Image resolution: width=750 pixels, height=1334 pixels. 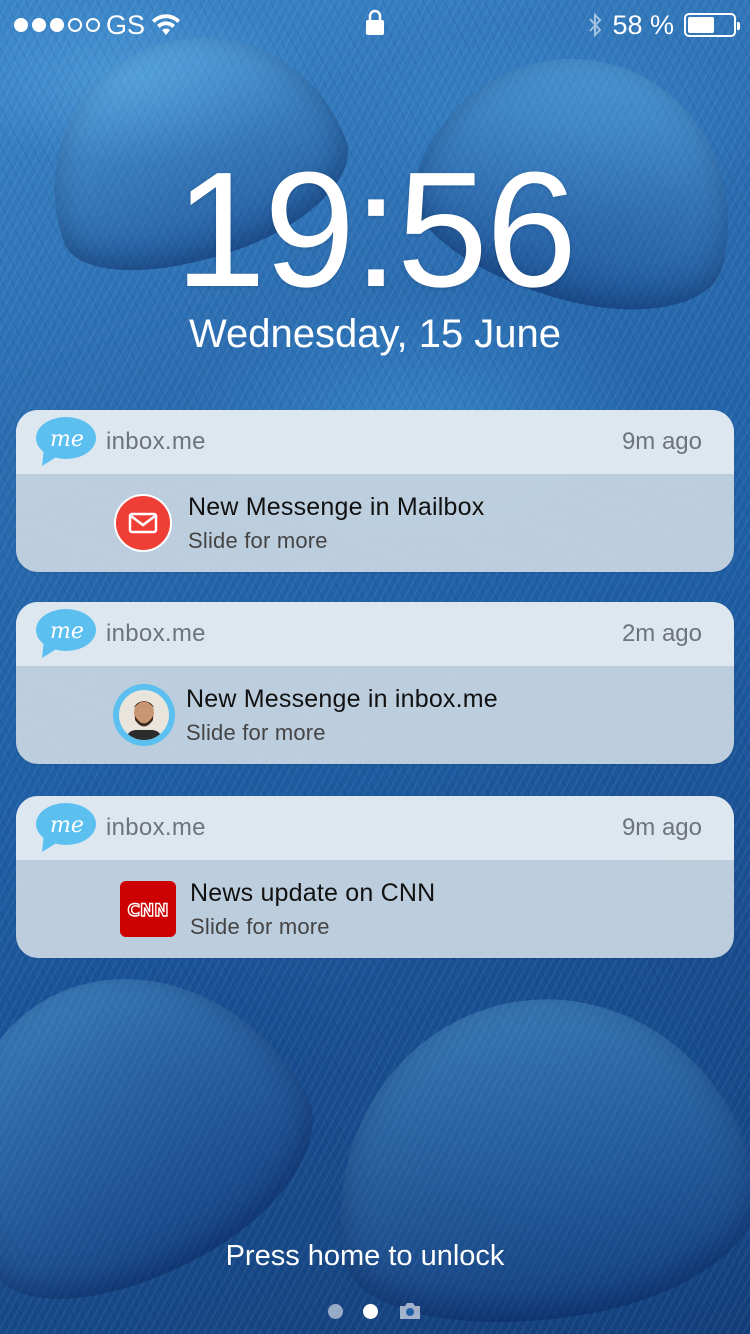 I want to click on signal-strength-icon, so click(x=57, y=25).